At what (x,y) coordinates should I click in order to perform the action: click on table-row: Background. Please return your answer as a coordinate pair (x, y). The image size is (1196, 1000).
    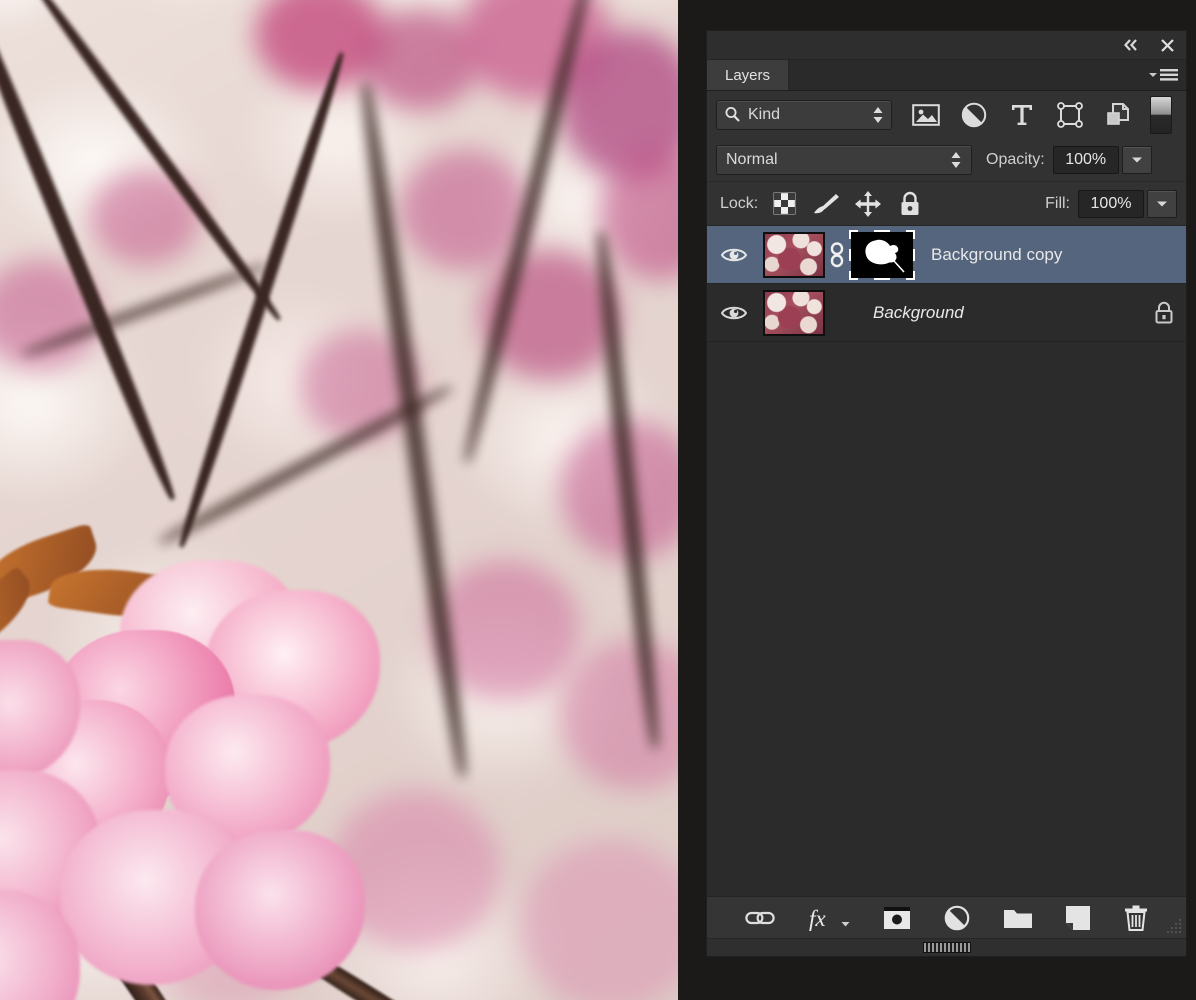
    Looking at the image, I should click on (946, 313).